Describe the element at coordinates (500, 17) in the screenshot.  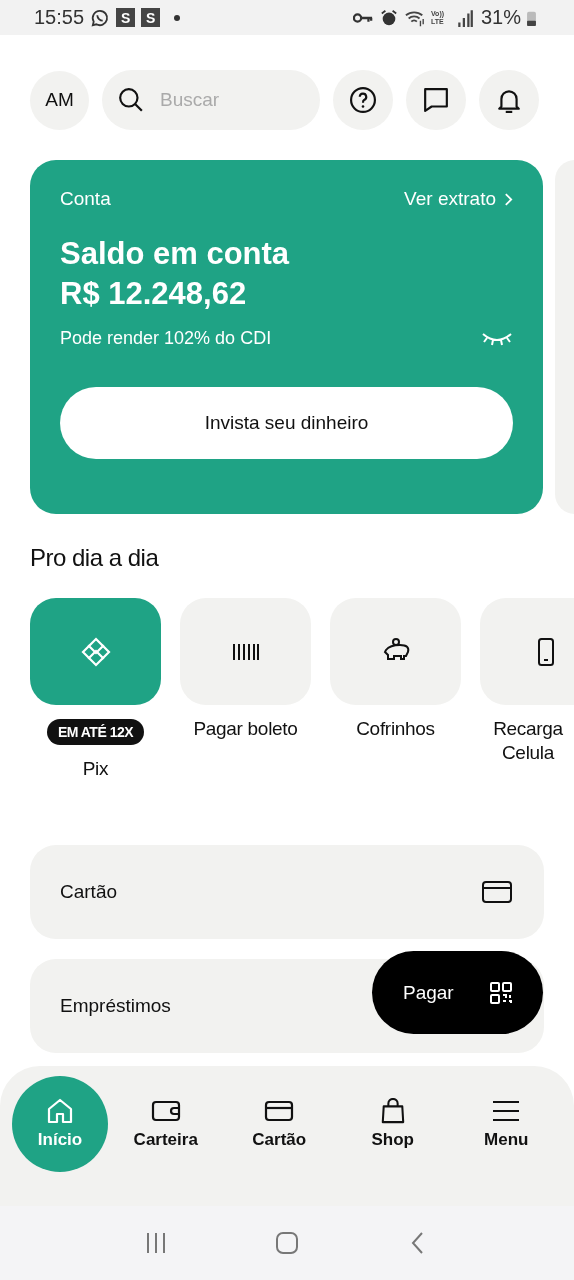
I see `battery-level: 31%` at that location.